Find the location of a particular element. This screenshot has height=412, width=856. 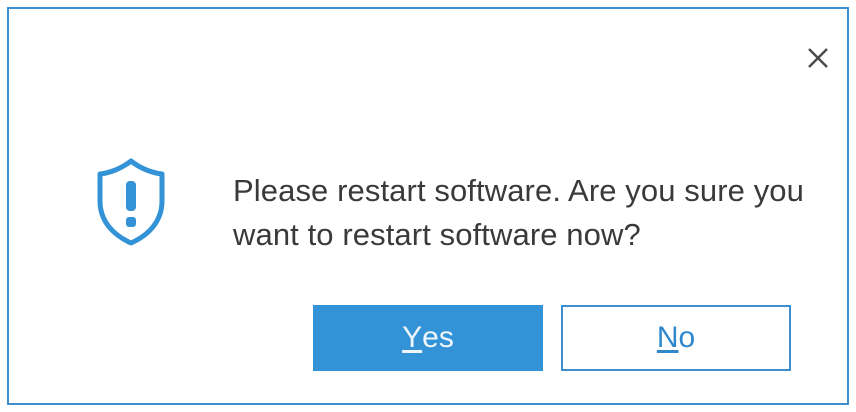

yes-button: Yes is located at coordinates (428, 338).